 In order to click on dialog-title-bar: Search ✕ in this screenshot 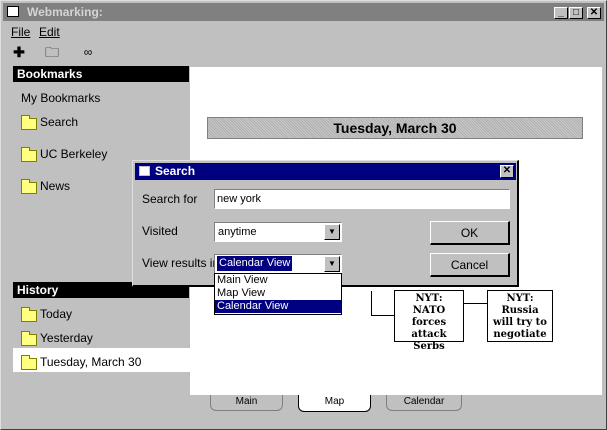, I will do `click(325, 171)`.